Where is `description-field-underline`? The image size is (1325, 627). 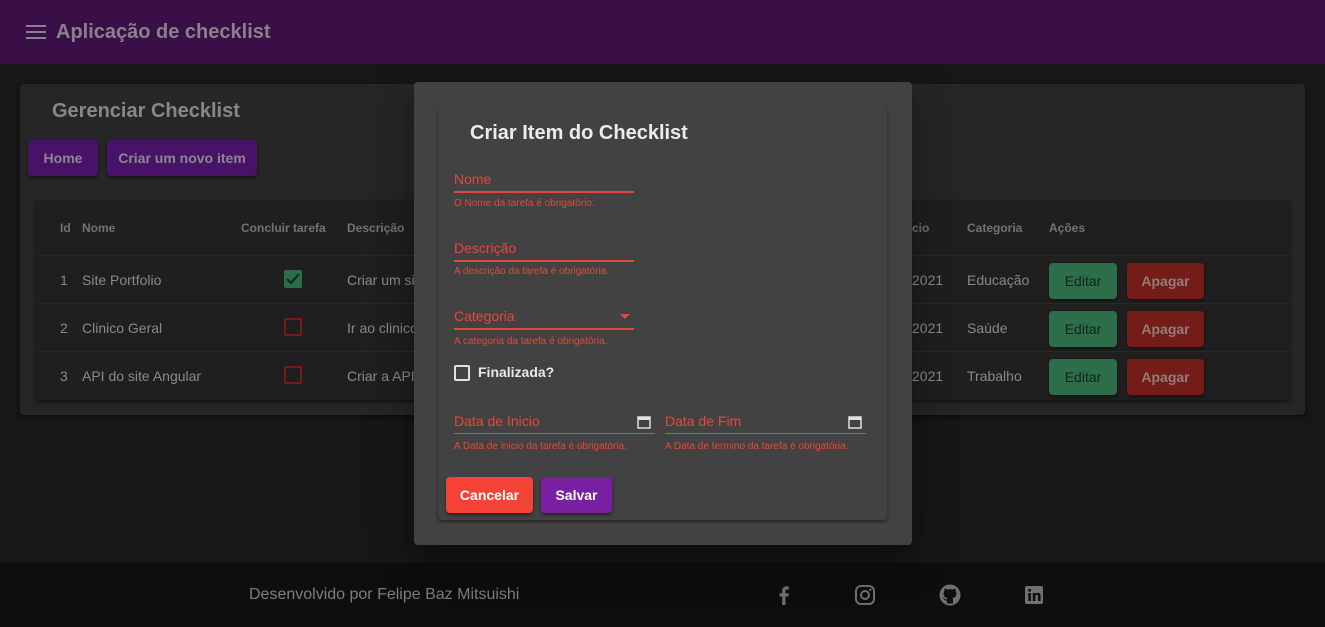
description-field-underline is located at coordinates (544, 261).